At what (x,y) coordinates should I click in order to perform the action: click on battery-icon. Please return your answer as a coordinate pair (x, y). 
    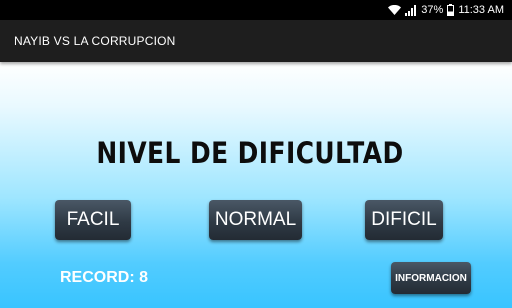
    Looking at the image, I should click on (451, 10).